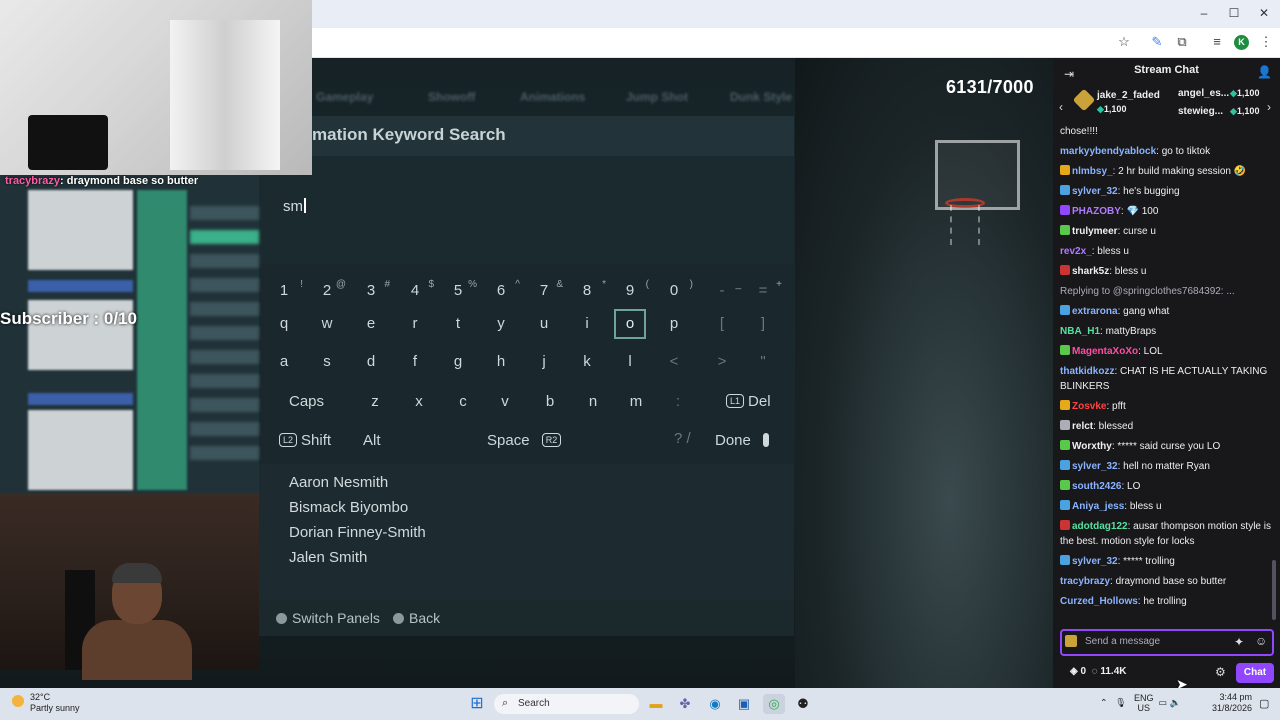  Describe the element at coordinates (416, 291) in the screenshot. I see `key-4: 4 $` at that location.